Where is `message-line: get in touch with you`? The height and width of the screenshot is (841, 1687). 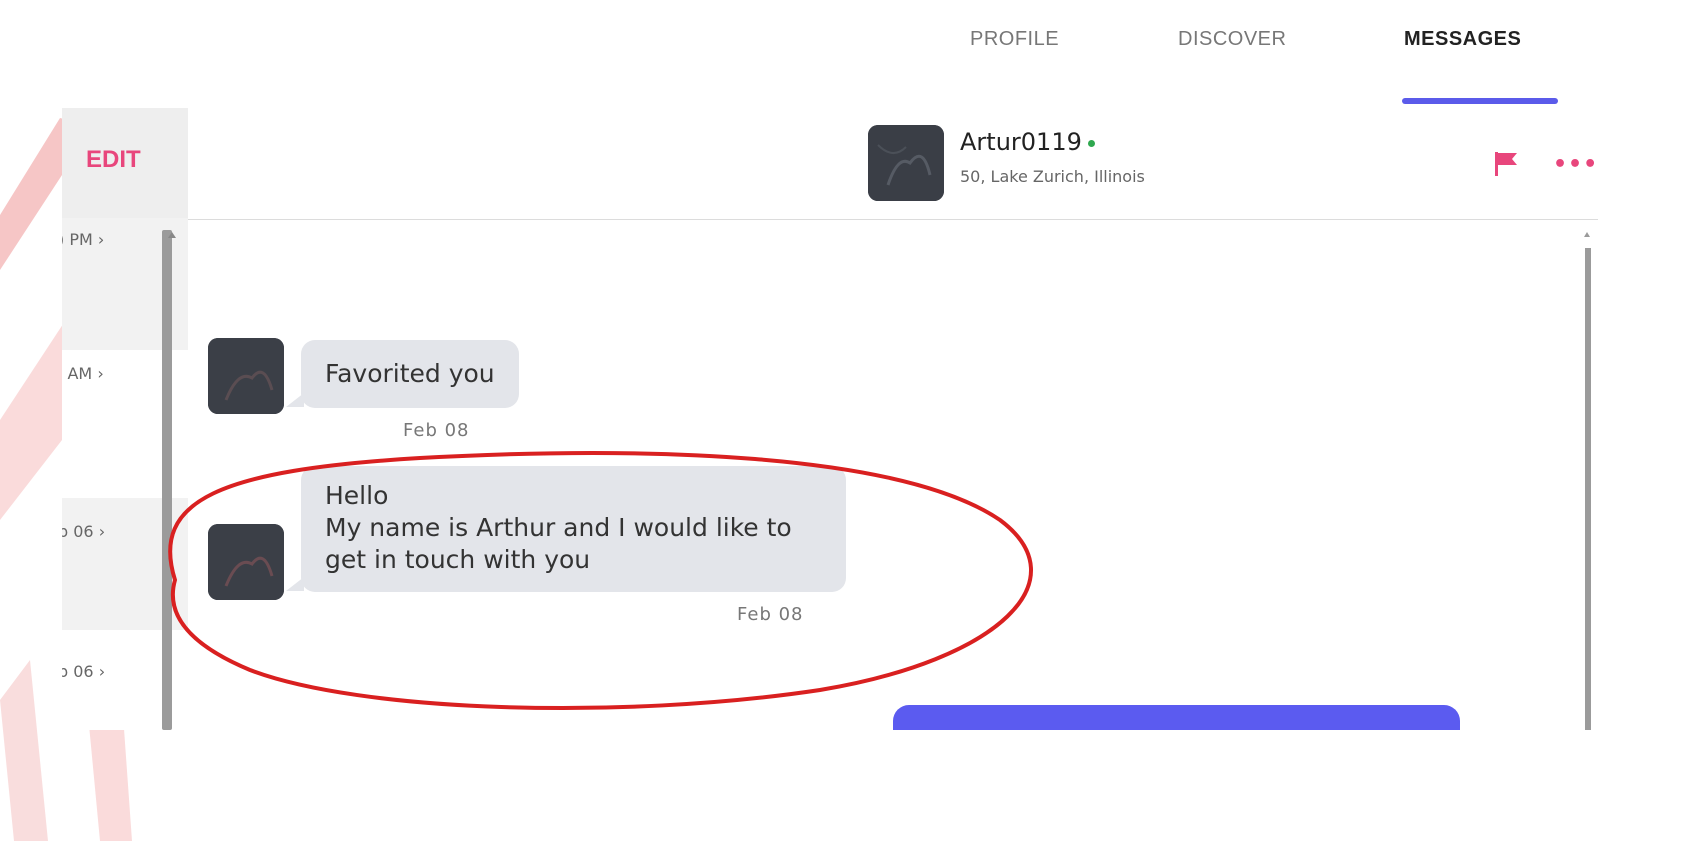 message-line: get in touch with you is located at coordinates (458, 559).